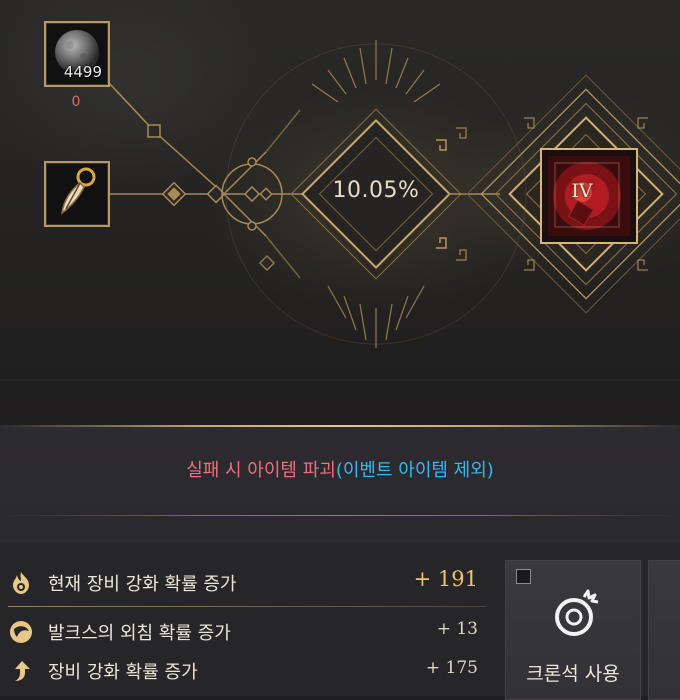  What do you see at coordinates (123, 672) in the screenshot?
I see `stat-label: 장비 강화 확률 증가` at bounding box center [123, 672].